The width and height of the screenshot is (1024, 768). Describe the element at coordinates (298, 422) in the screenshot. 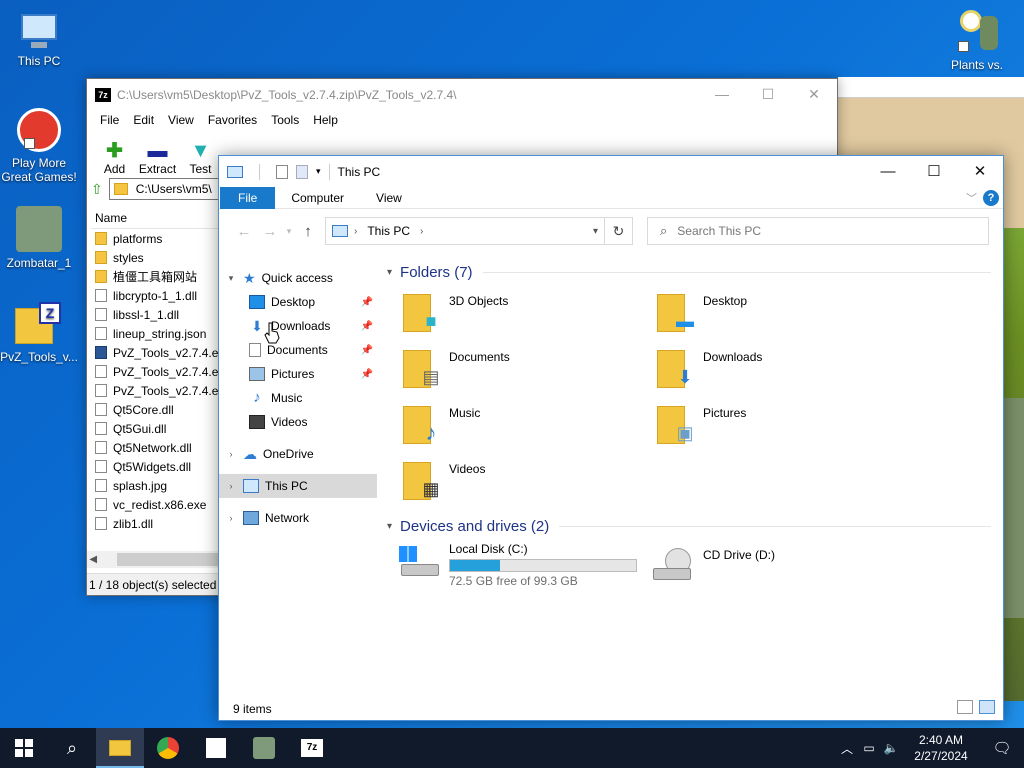

I see `nav-videos: Videos` at that location.